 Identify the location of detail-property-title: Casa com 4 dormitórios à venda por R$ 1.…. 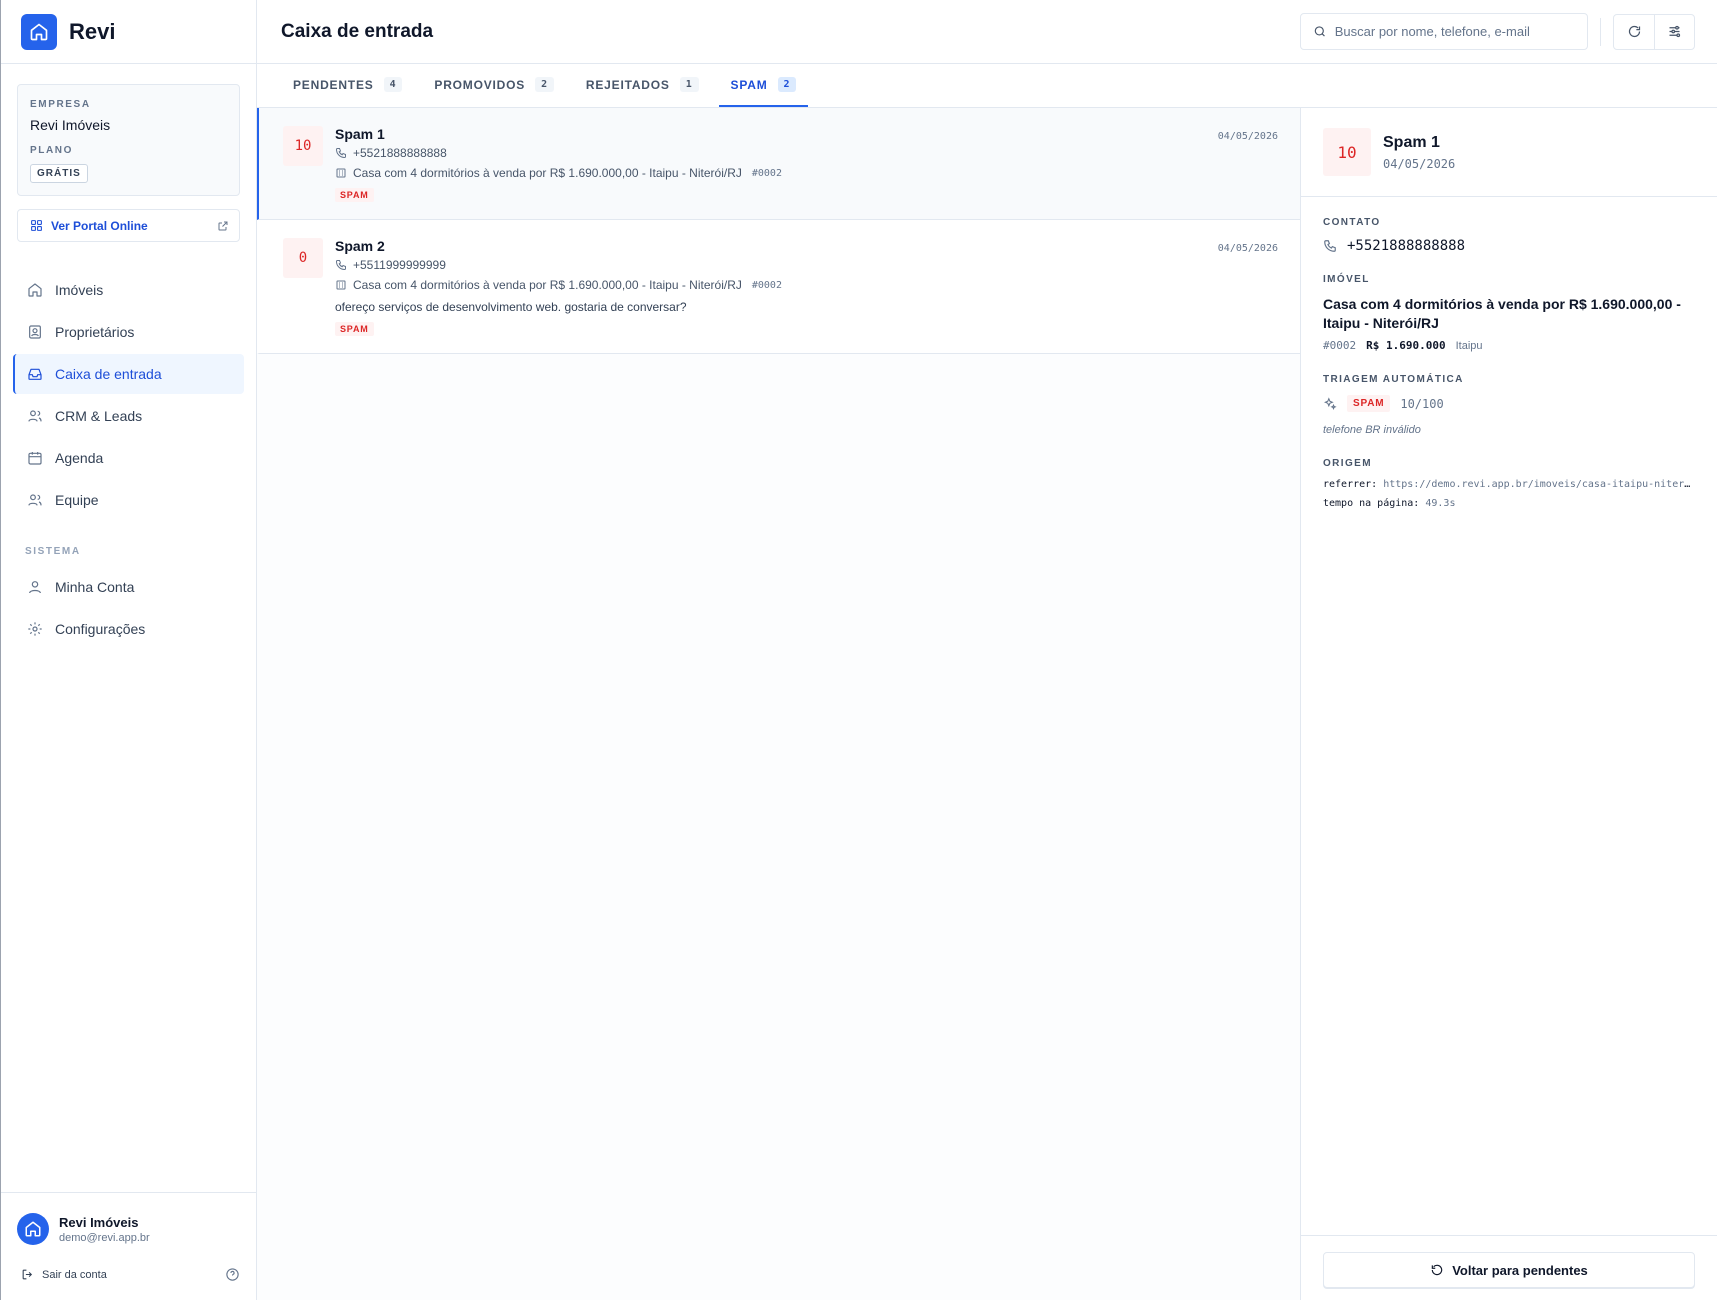
(1509, 314).